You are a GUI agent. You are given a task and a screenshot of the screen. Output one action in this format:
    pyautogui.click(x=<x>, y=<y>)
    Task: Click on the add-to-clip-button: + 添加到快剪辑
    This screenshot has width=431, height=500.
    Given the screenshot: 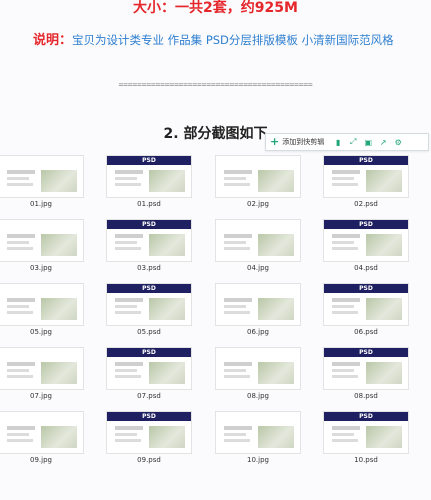 What is the action you would take?
    pyautogui.click(x=297, y=141)
    